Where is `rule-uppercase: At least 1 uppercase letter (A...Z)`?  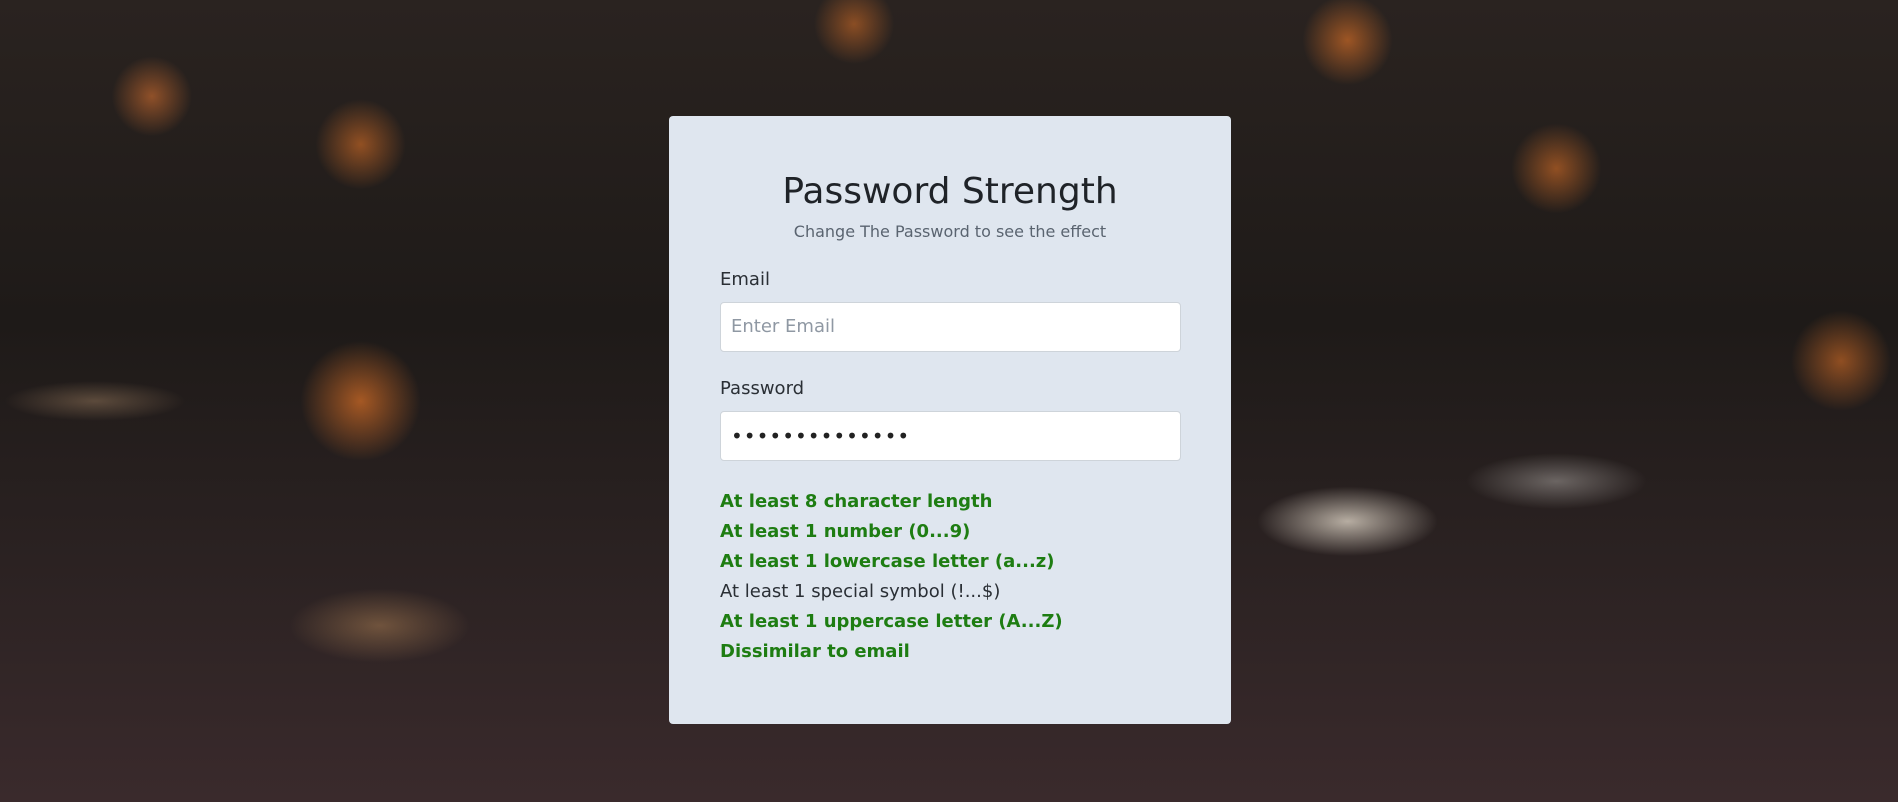 rule-uppercase: At least 1 uppercase letter (A...Z) is located at coordinates (891, 621).